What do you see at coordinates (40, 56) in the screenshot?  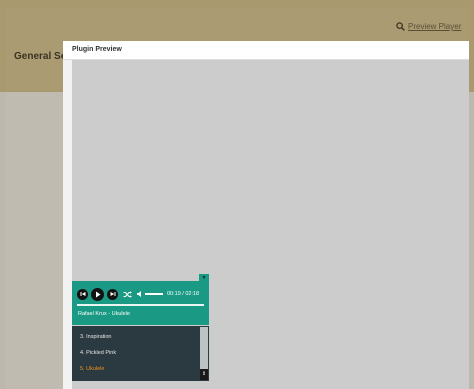 I see `page-title: General Se` at bounding box center [40, 56].